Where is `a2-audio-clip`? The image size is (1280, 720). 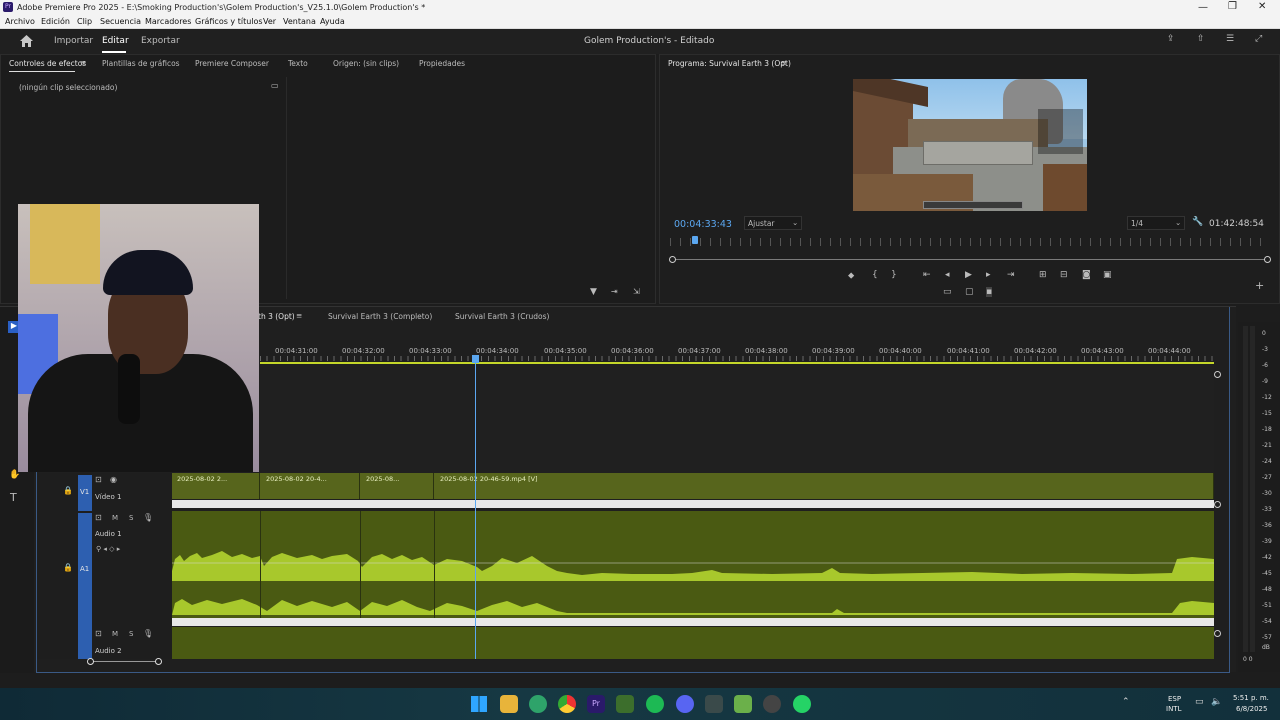 a2-audio-clip is located at coordinates (693, 643).